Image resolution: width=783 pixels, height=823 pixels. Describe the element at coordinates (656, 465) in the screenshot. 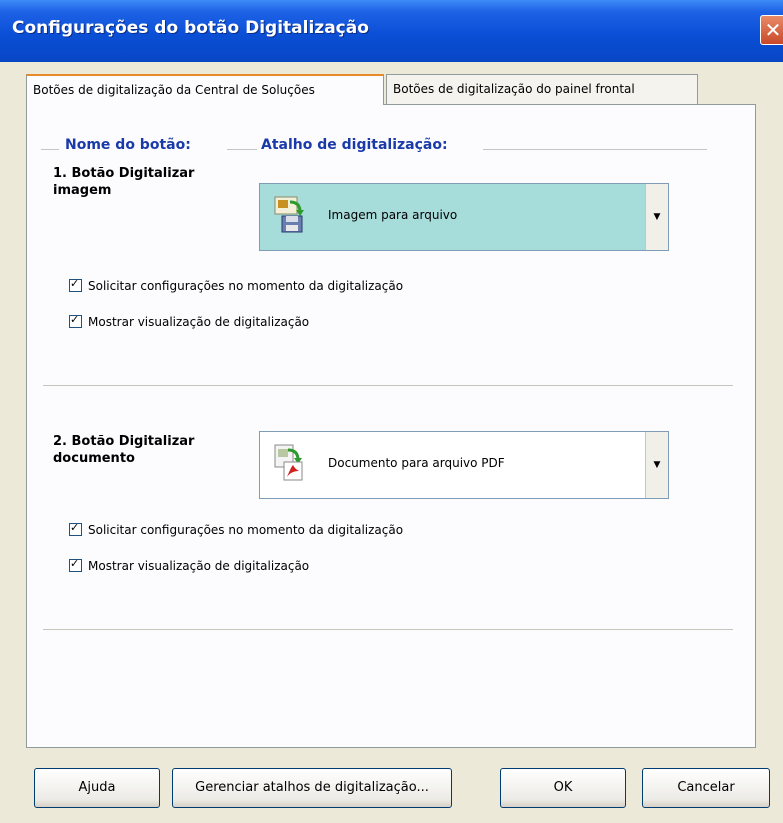

I see `section2-chevron-down-icon: ▼` at that location.